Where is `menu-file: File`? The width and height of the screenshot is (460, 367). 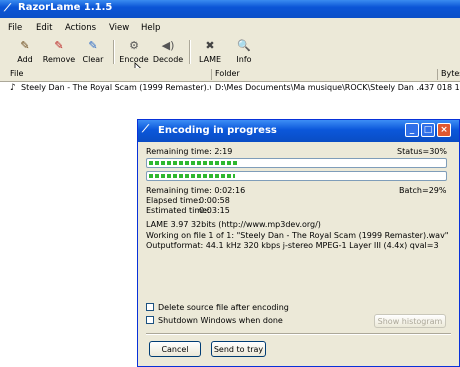
menu-file: File is located at coordinates (15, 28).